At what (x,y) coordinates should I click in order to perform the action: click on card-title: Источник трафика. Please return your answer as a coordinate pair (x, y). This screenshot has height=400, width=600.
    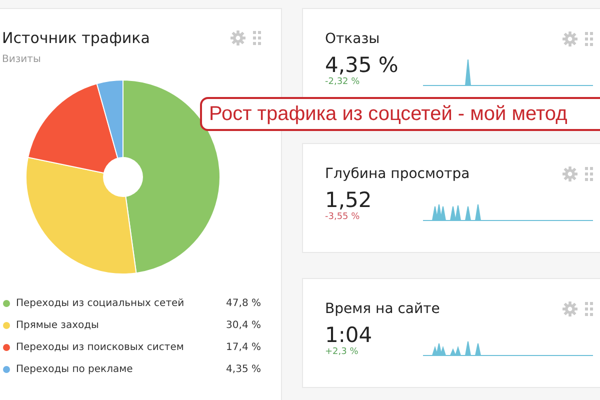
    Looking at the image, I should click on (76, 38).